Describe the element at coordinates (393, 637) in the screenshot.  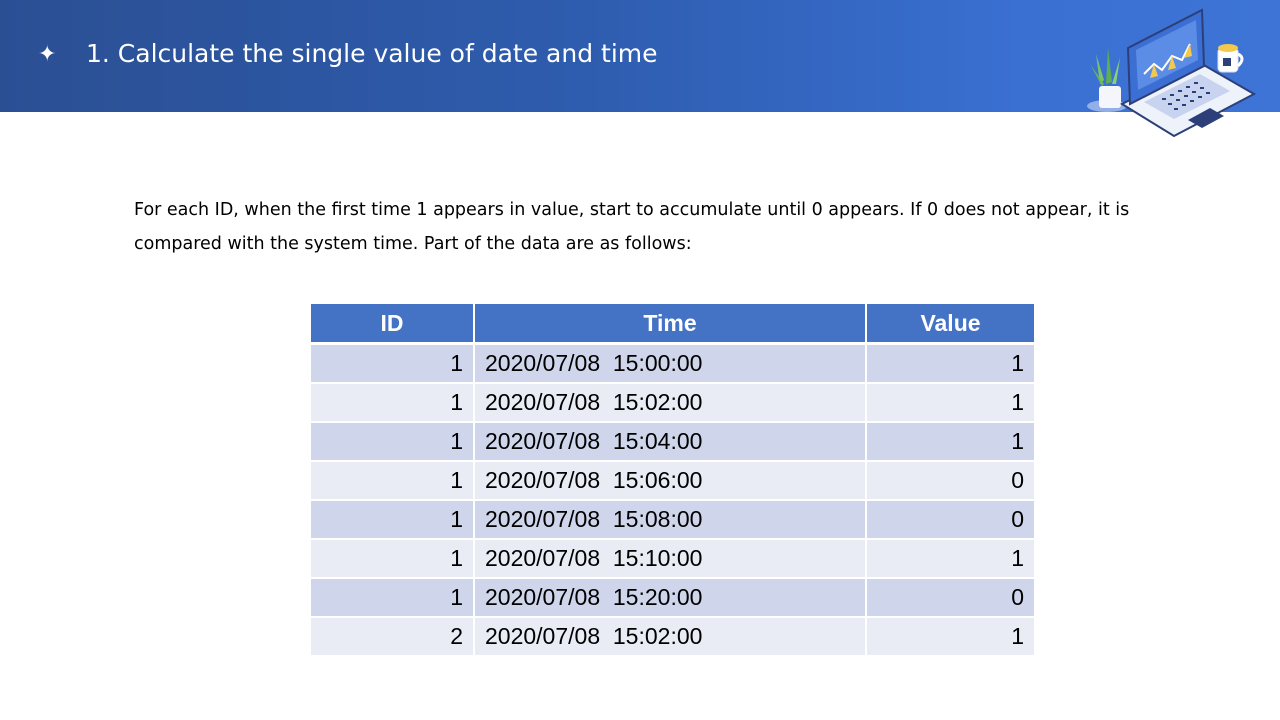
I see `cell-id: 2` at that location.